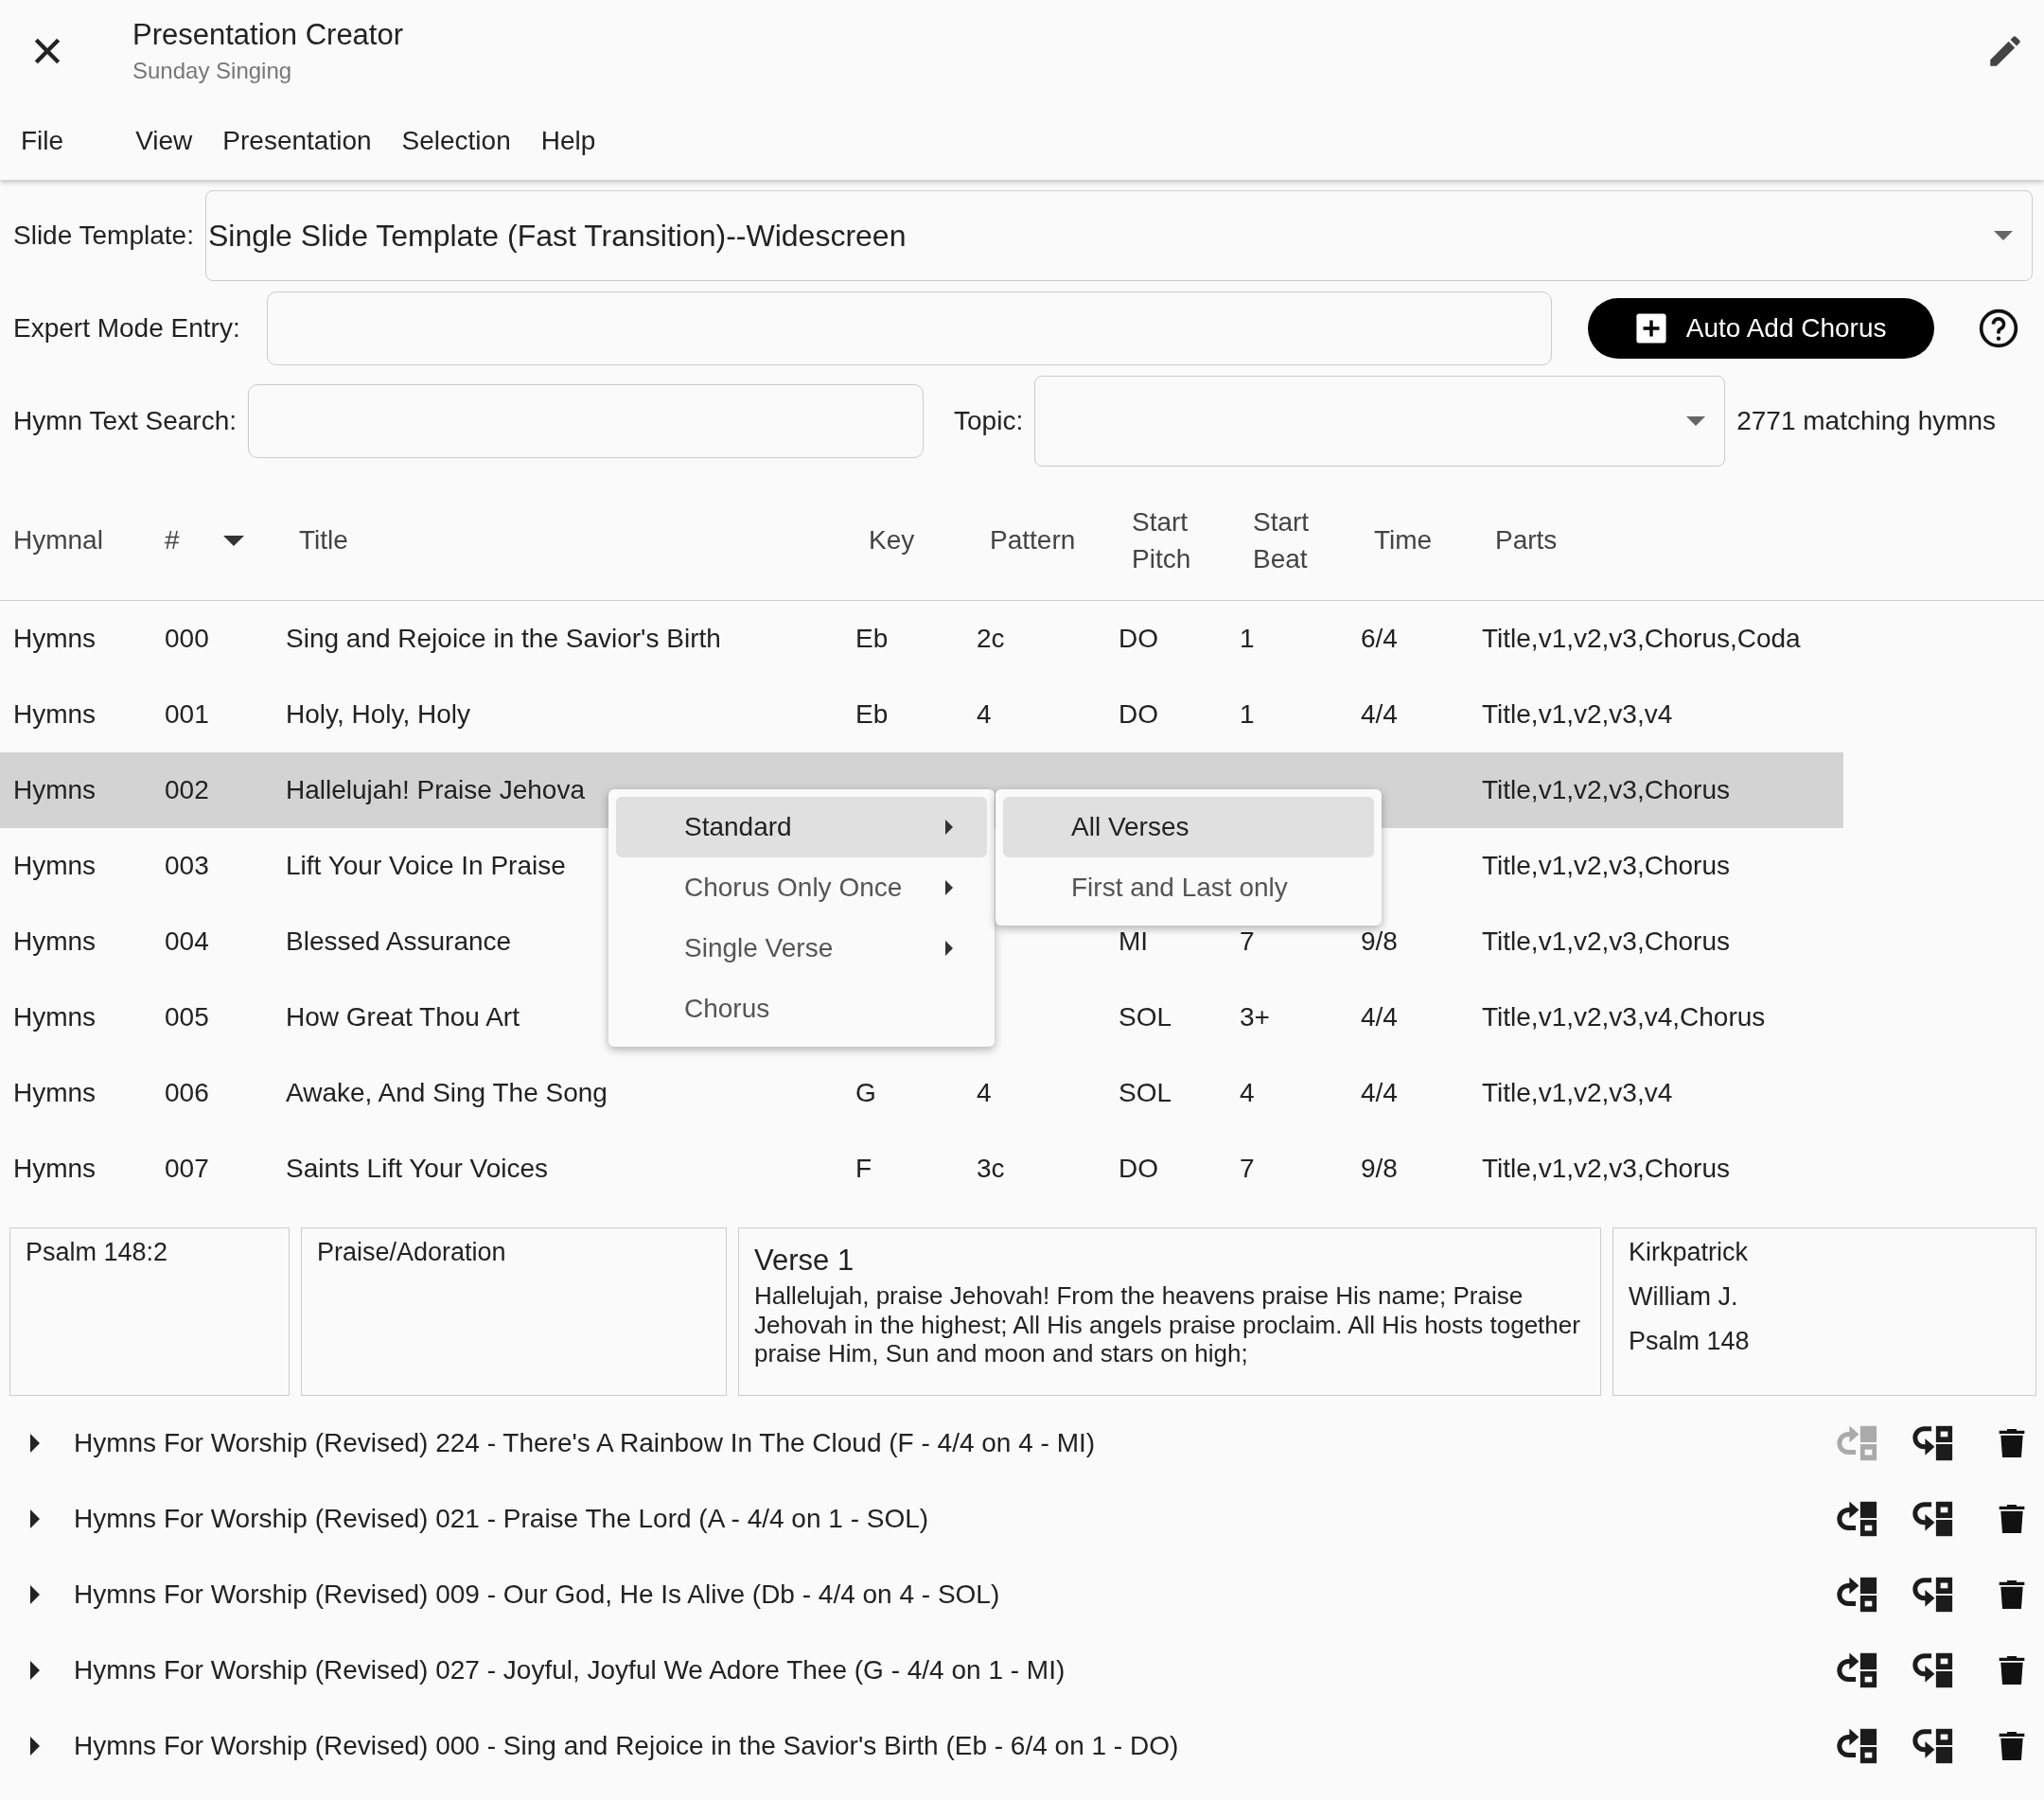  Describe the element at coordinates (417, 1168) in the screenshot. I see `title-cell: Saints Lift Your Voices` at that location.